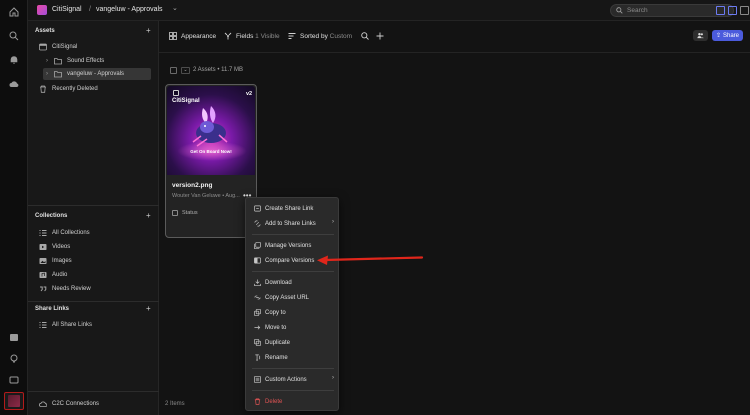  Describe the element at coordinates (14, 60) in the screenshot. I see `bell-icon` at that location.